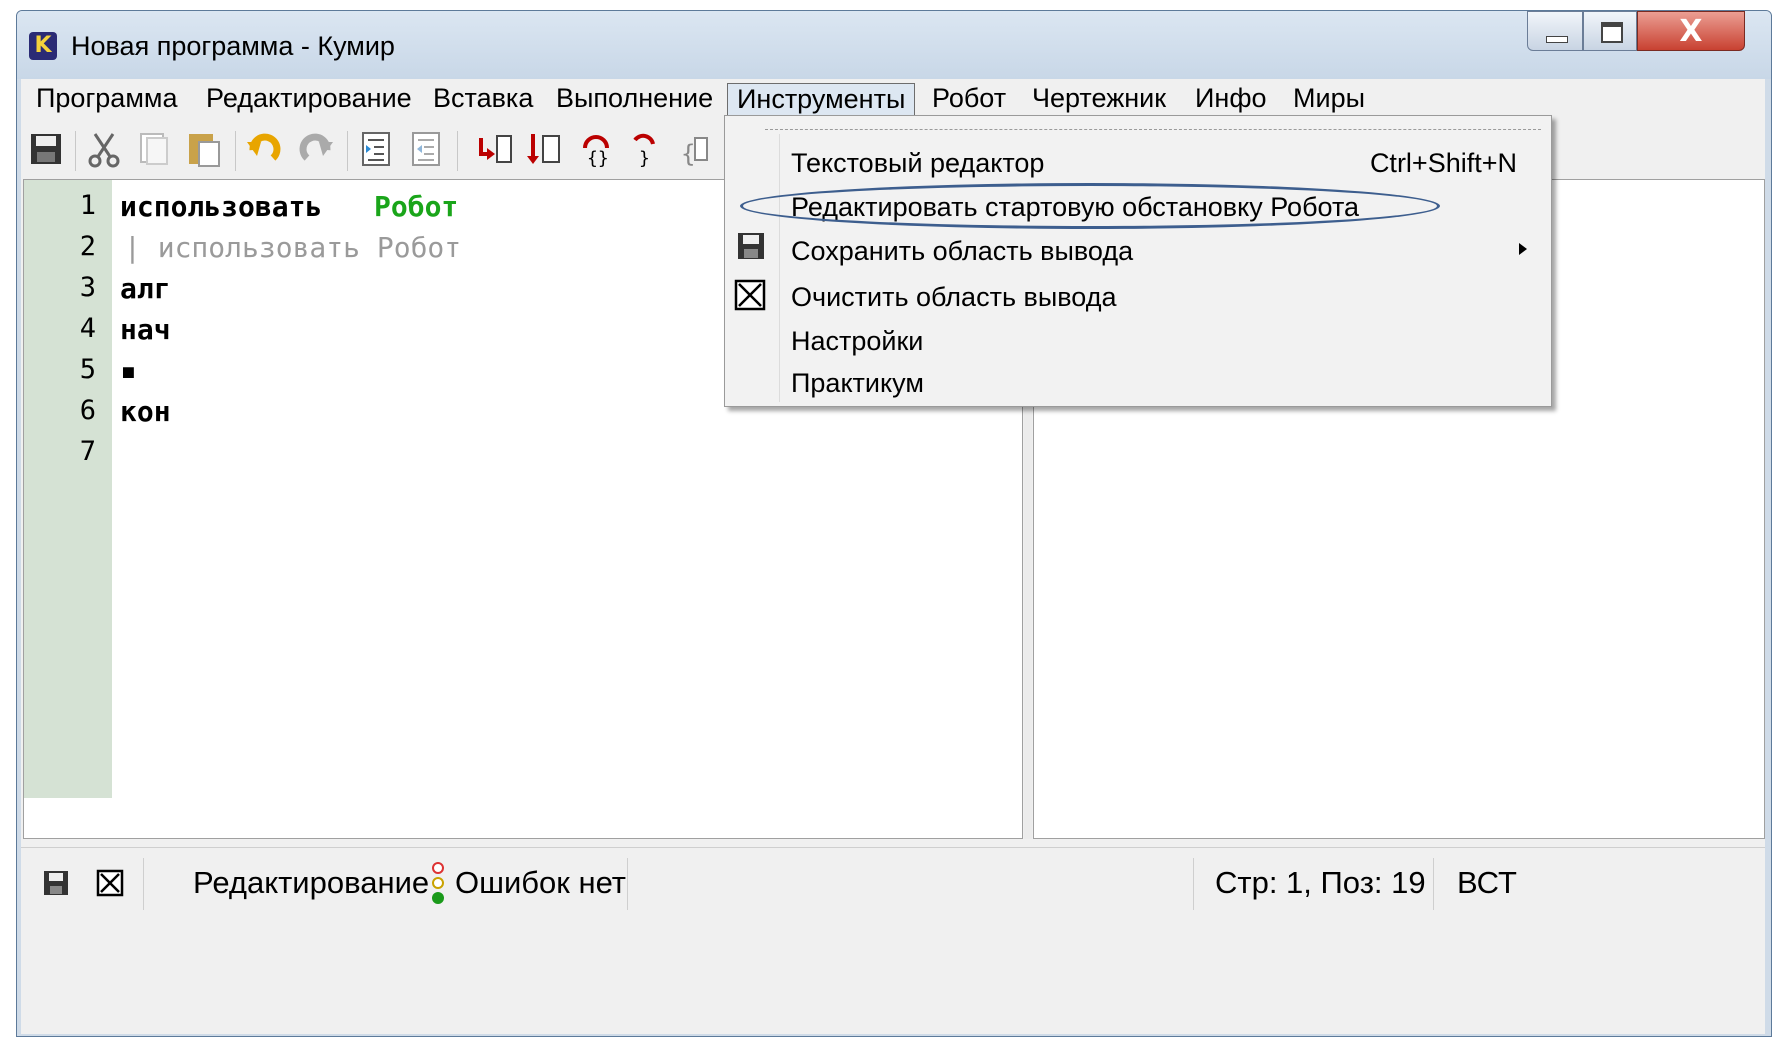 The width and height of the screenshot is (1780, 1043). Describe the element at coordinates (43, 46) in the screenshot. I see `kumir-app-icon: K` at that location.